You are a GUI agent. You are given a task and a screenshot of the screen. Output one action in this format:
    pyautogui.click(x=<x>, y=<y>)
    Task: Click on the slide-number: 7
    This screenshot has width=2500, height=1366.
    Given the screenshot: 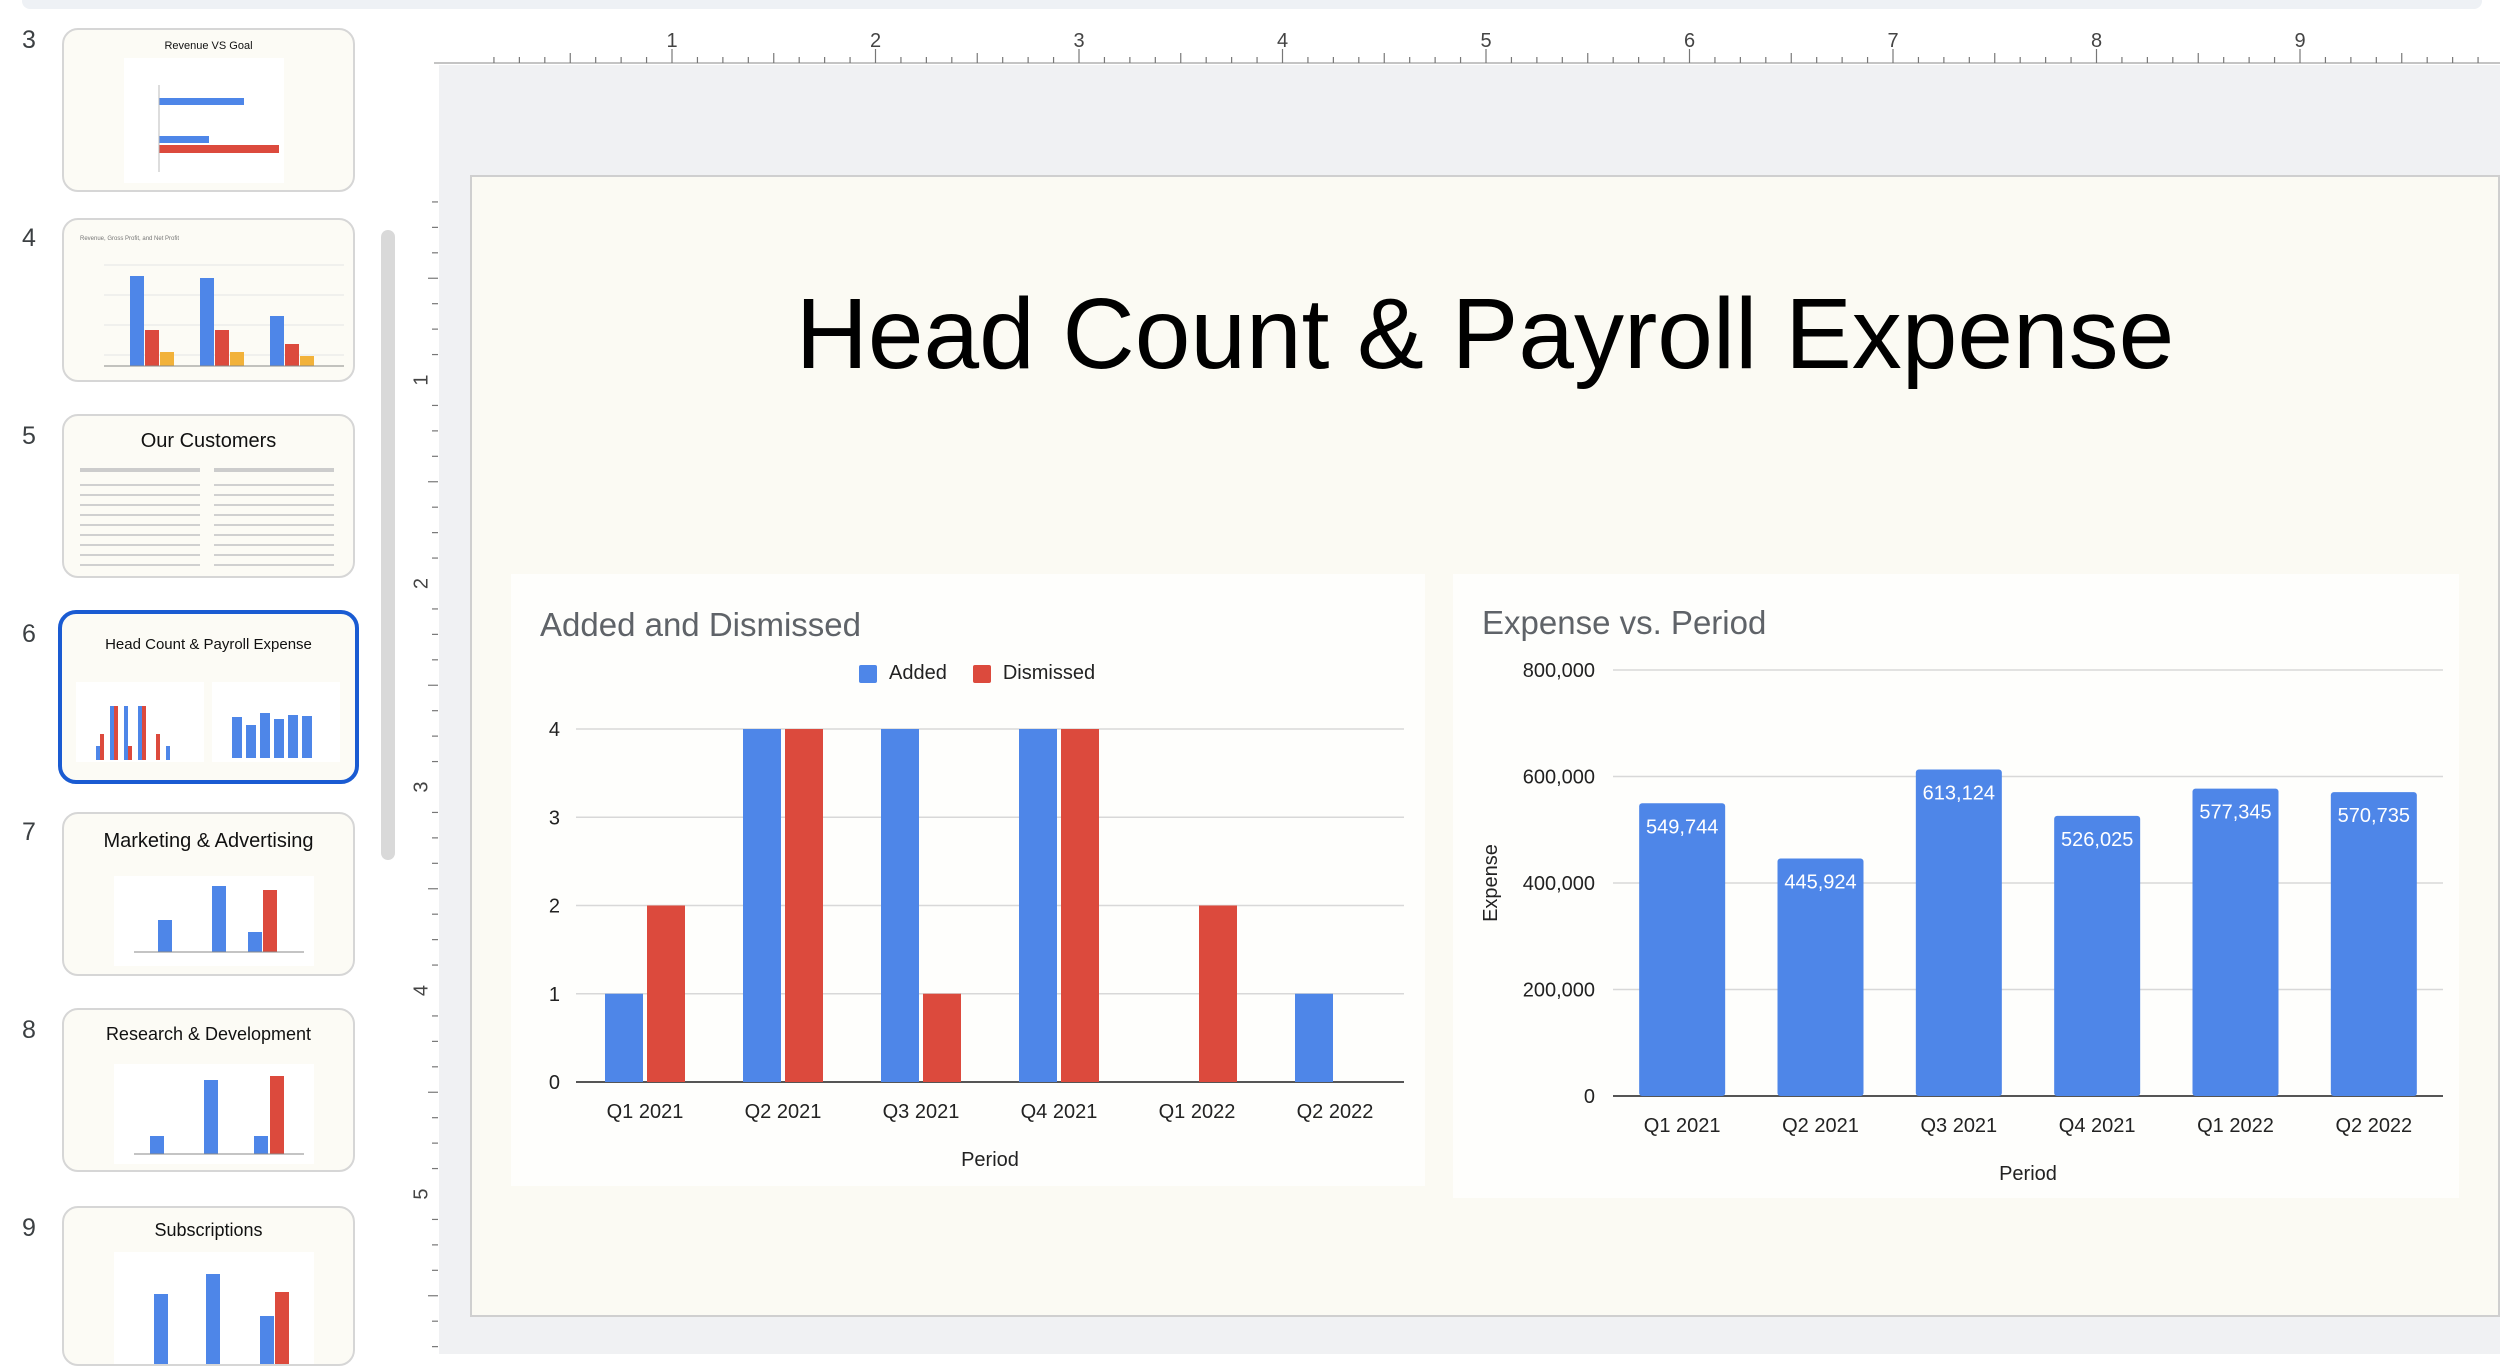 What is the action you would take?
    pyautogui.click(x=29, y=832)
    